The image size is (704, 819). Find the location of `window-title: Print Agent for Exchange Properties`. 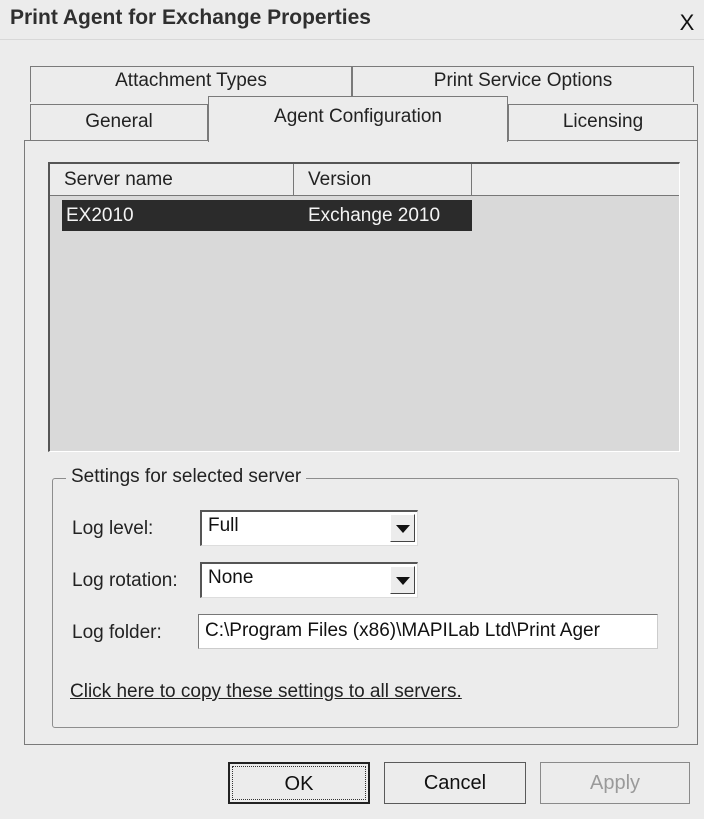

window-title: Print Agent for Exchange Properties is located at coordinates (190, 17).